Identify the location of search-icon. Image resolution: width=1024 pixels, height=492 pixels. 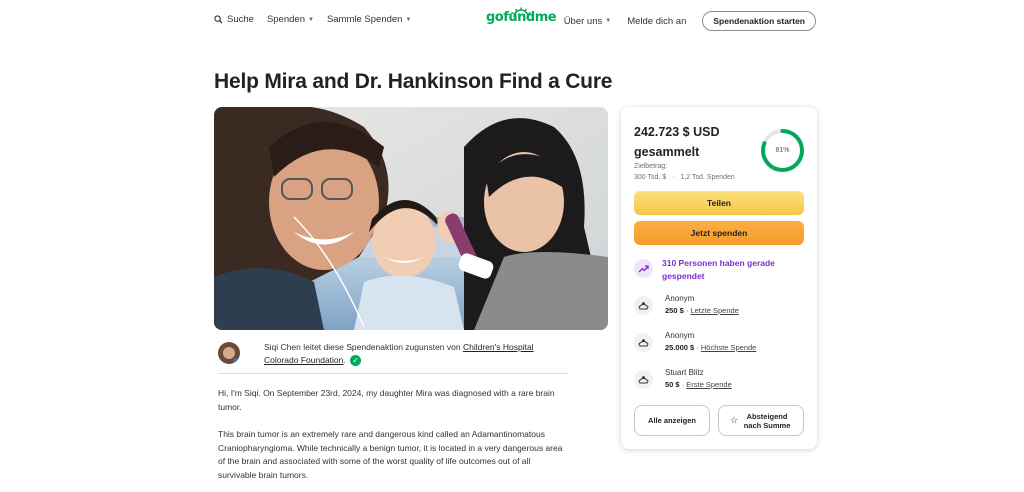
(218, 19).